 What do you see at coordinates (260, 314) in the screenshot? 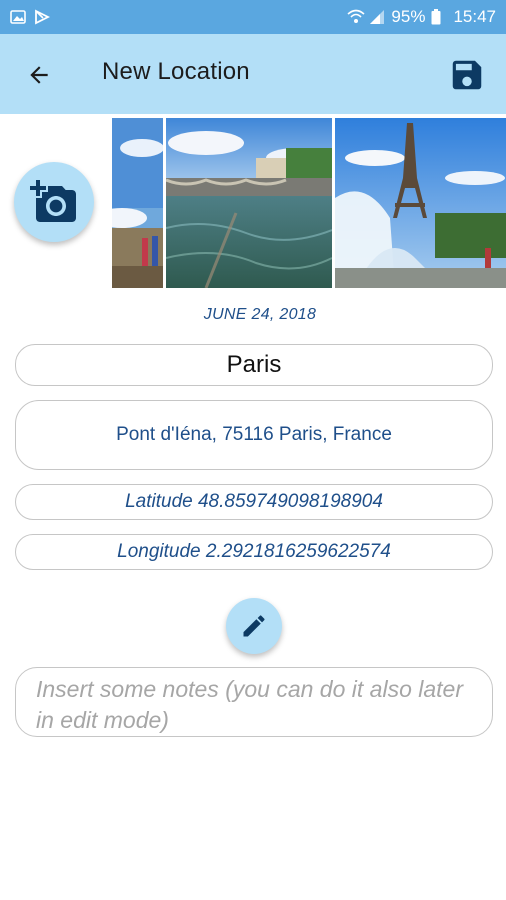
I see `date-label: JUNE 24, 2018` at bounding box center [260, 314].